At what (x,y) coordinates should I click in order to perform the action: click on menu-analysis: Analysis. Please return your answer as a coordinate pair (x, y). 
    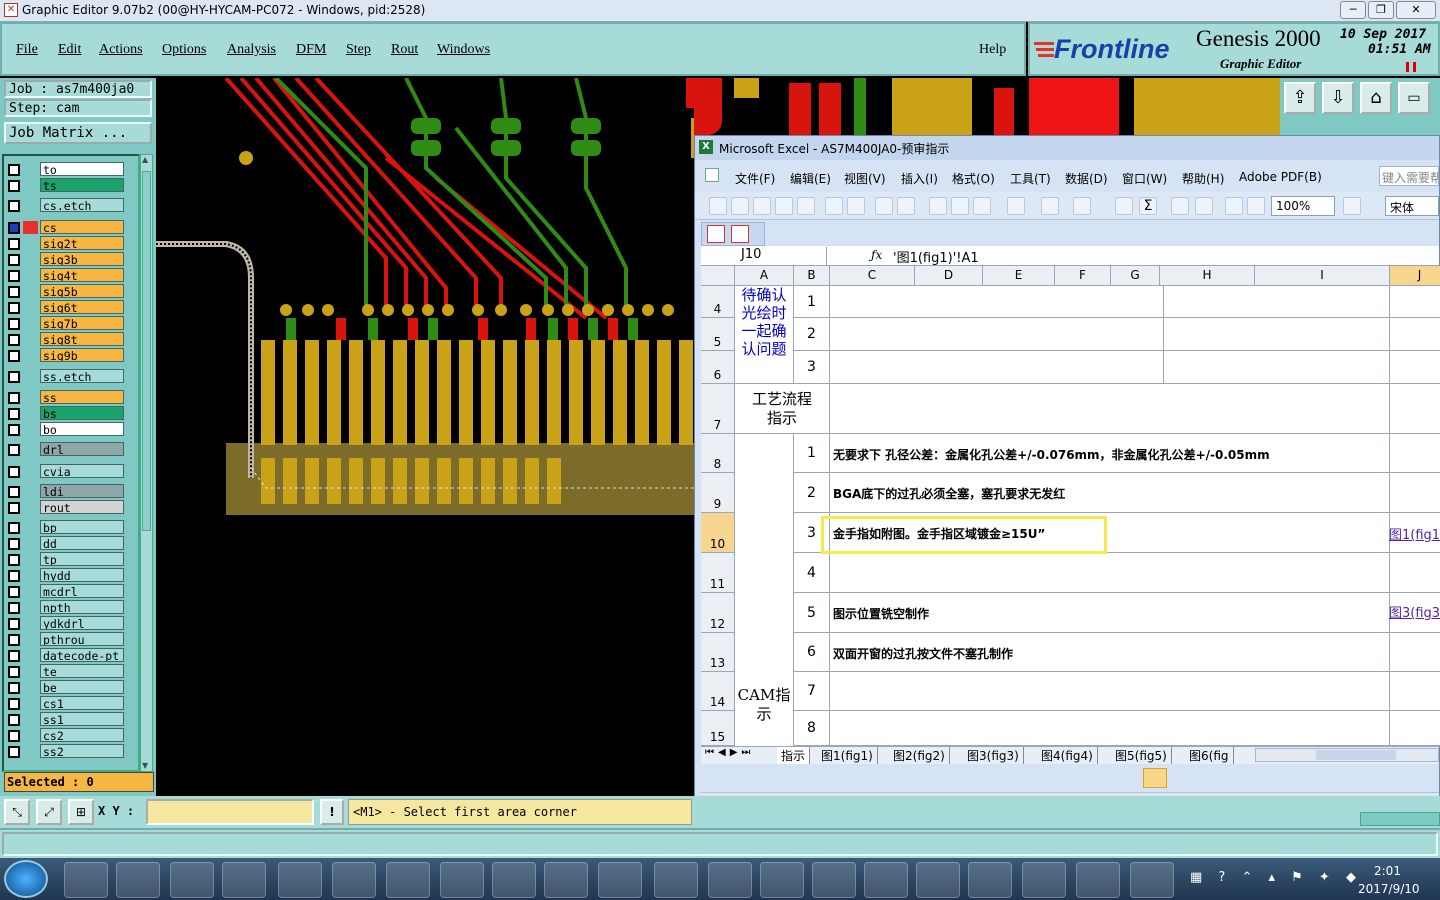
    Looking at the image, I should click on (251, 50).